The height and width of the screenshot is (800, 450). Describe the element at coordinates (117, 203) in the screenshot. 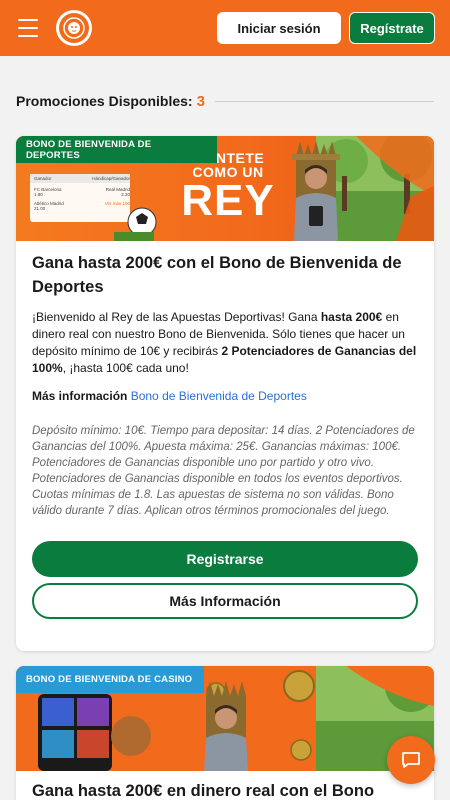

I see `mock-more-link: Ver más 100` at that location.